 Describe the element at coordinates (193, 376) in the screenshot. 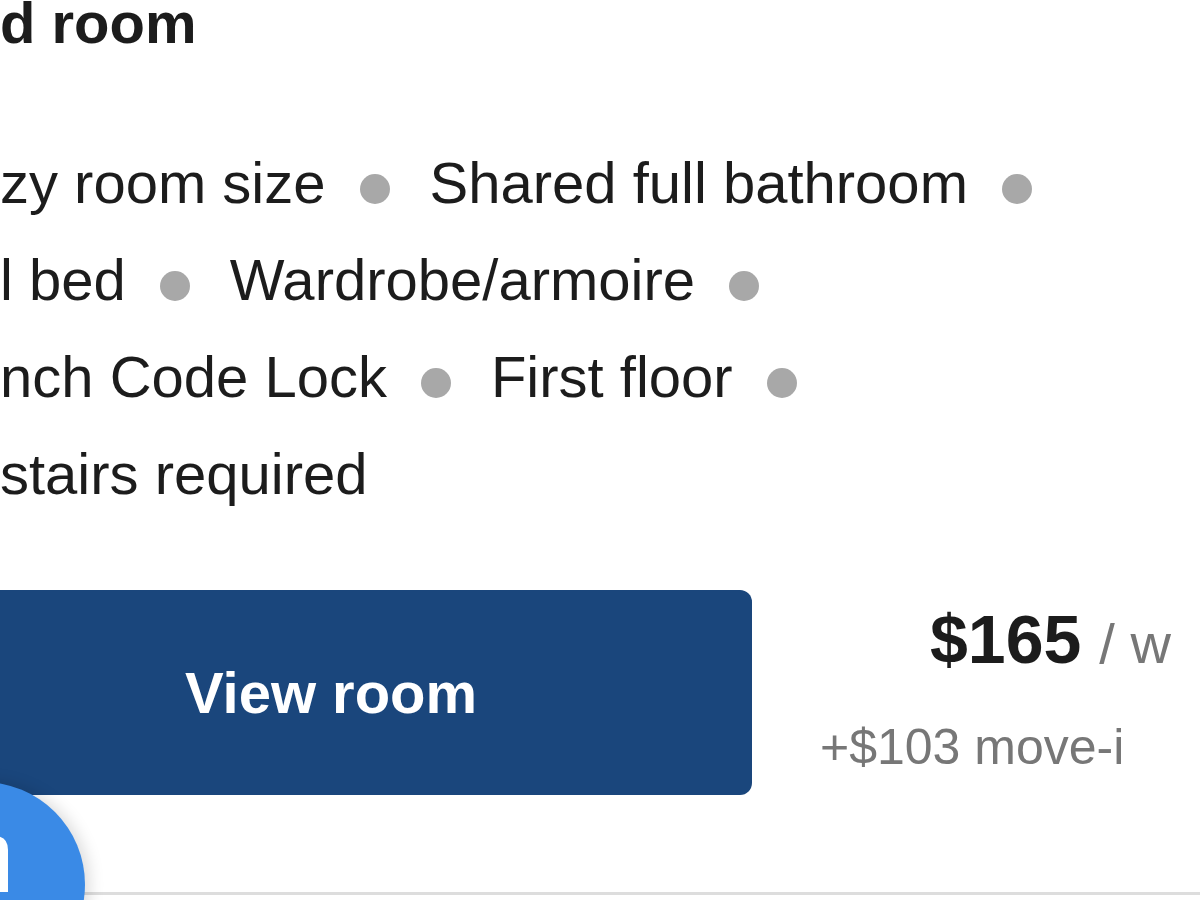

I see `amenity-text: nch Code Lock` at that location.